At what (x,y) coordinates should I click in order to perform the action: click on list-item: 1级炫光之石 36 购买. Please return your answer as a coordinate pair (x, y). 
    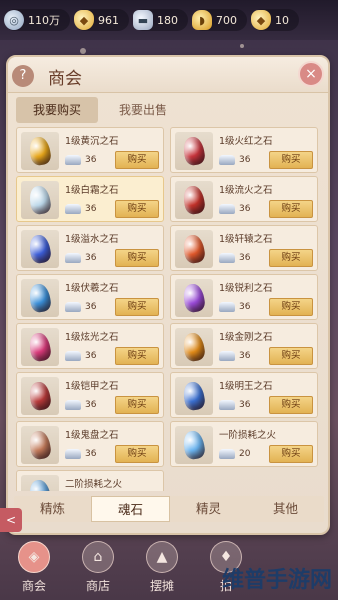
    Looking at the image, I should click on (90, 346).